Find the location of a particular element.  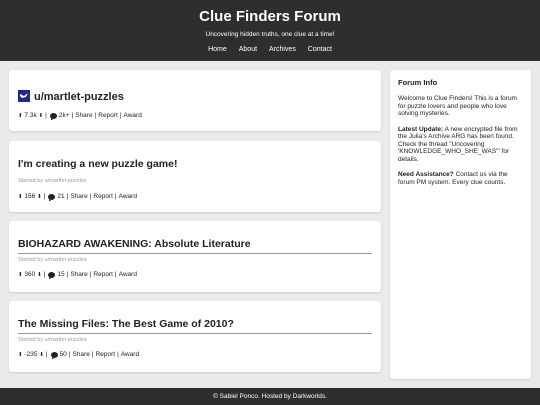

main-nav: Home About Archives Contact is located at coordinates (270, 49).